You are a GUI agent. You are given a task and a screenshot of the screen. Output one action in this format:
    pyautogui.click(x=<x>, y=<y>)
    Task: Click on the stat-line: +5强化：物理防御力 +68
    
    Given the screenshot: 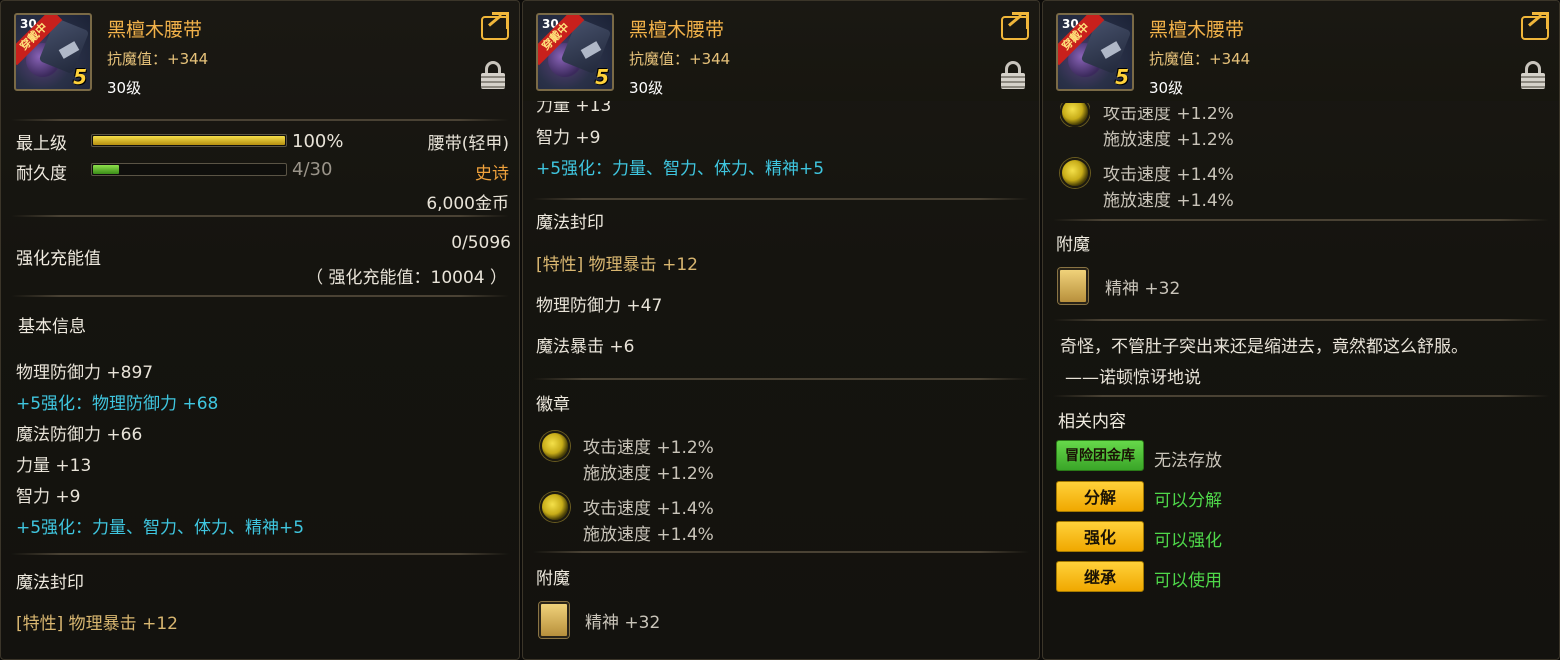 What is the action you would take?
    pyautogui.click(x=117, y=404)
    